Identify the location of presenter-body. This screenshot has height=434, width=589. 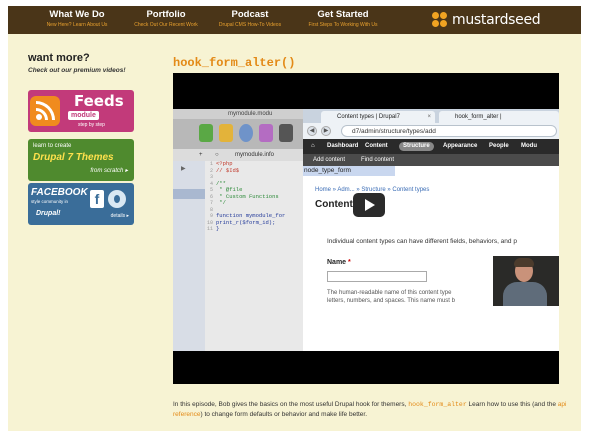
(525, 294).